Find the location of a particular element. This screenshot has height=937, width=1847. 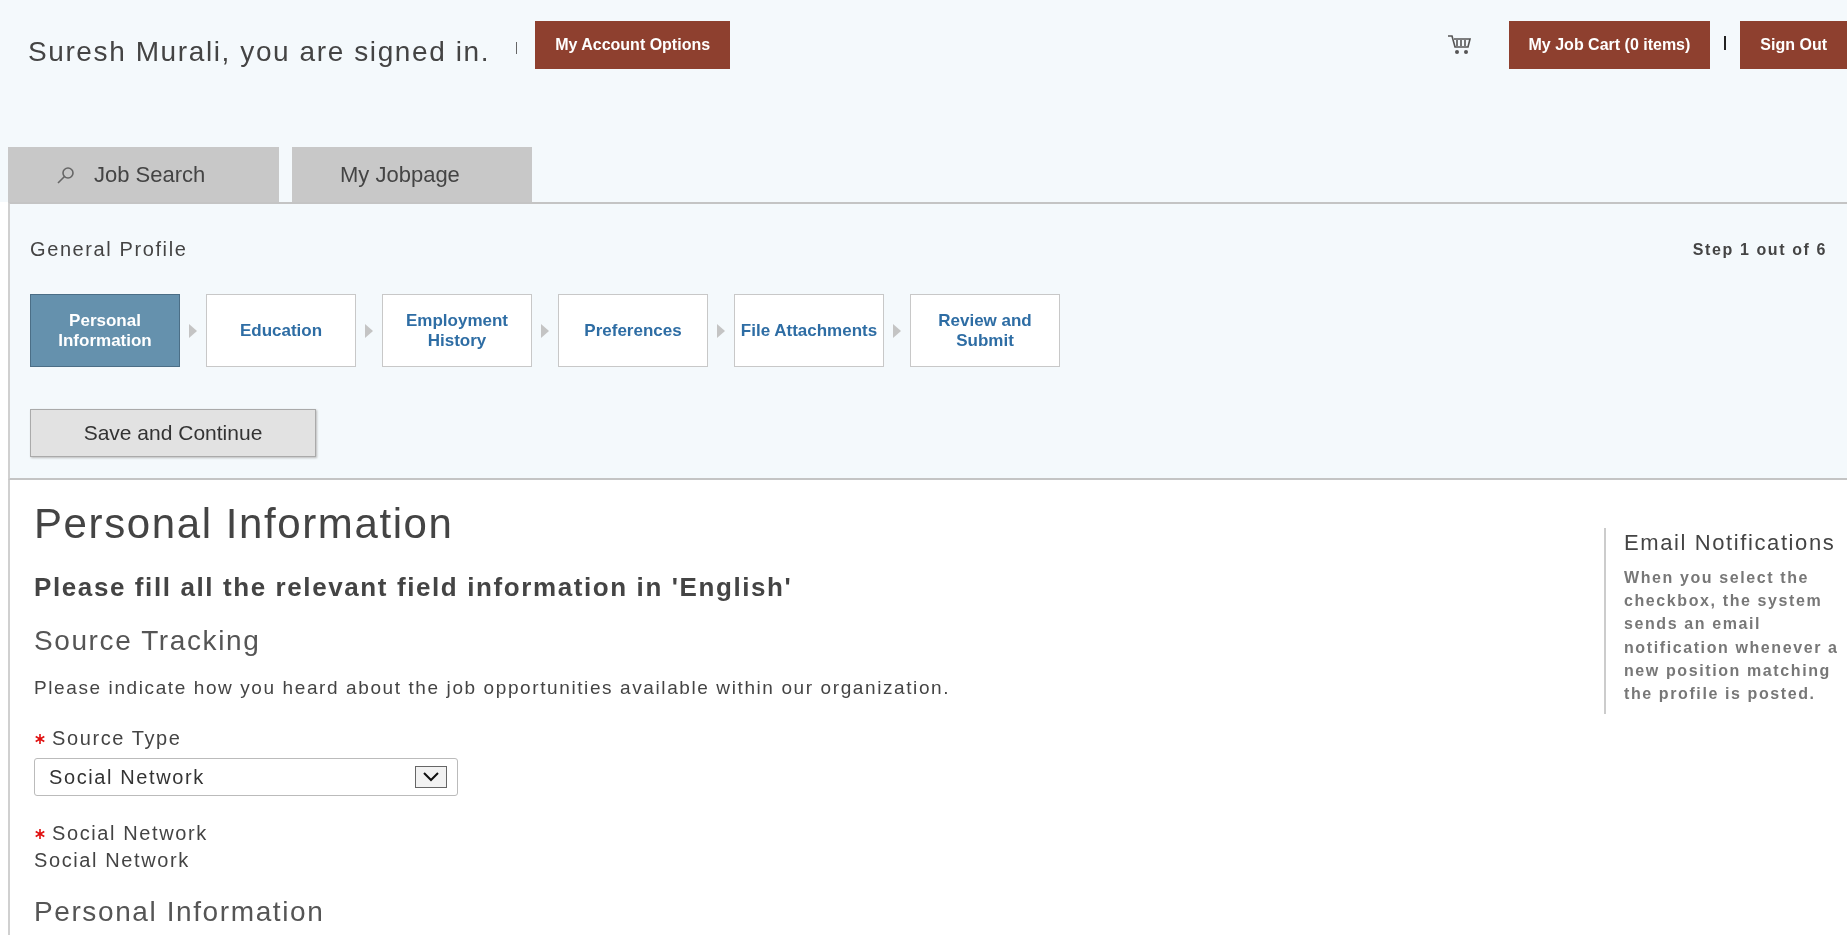

section-heading: Personal Information is located at coordinates (180, 912).